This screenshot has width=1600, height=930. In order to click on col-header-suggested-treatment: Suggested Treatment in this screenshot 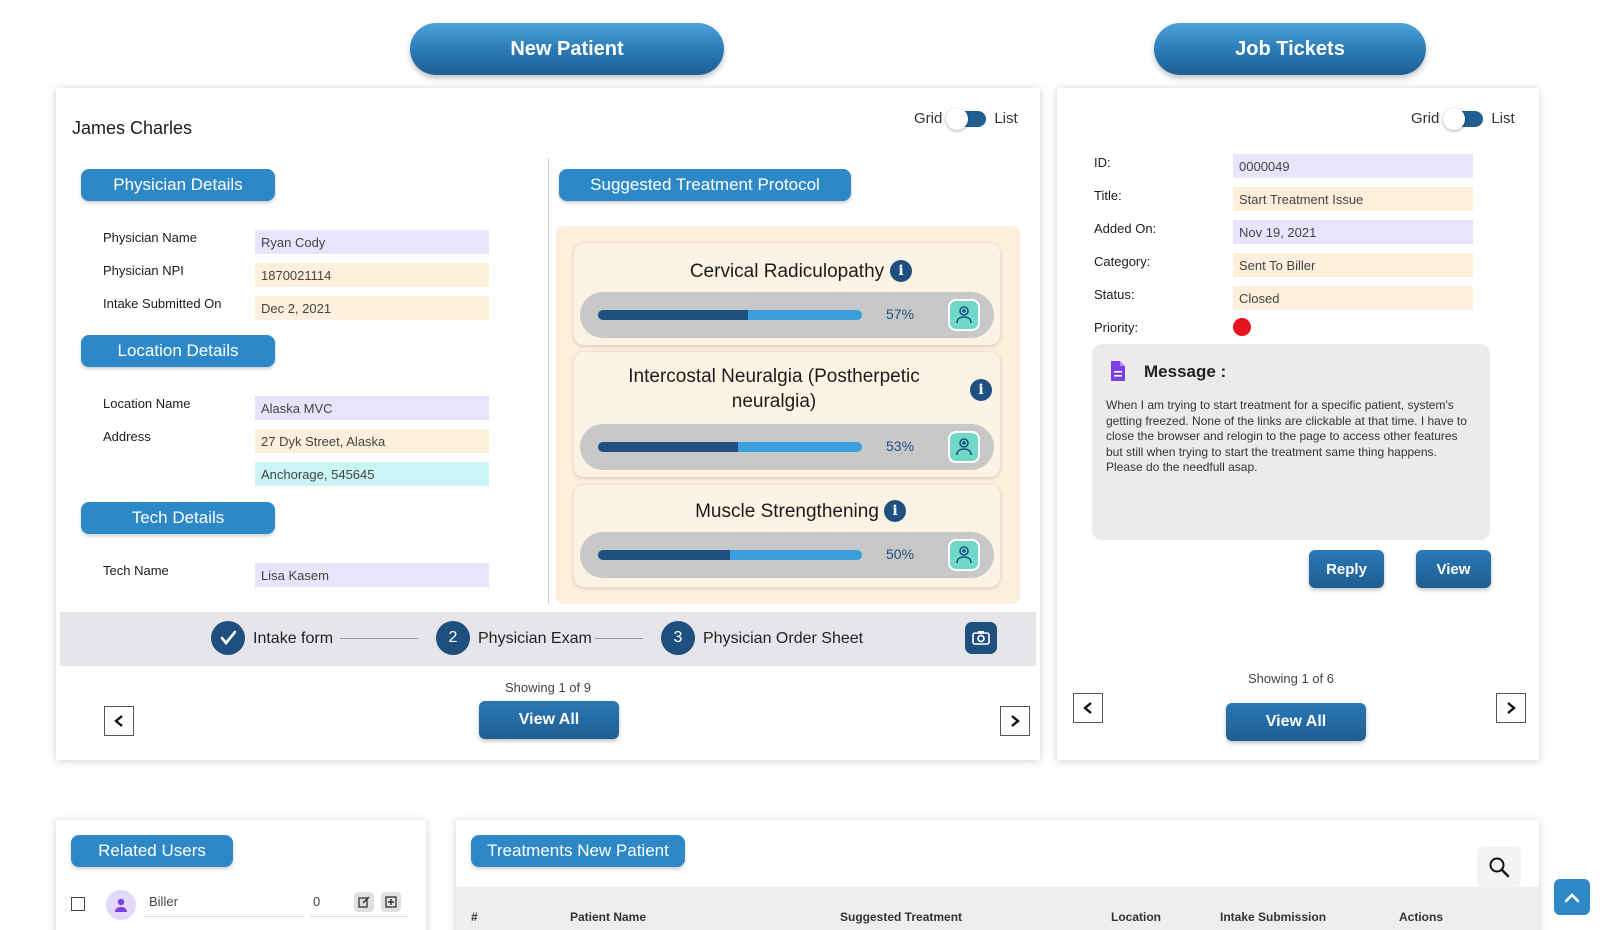, I will do `click(901, 917)`.